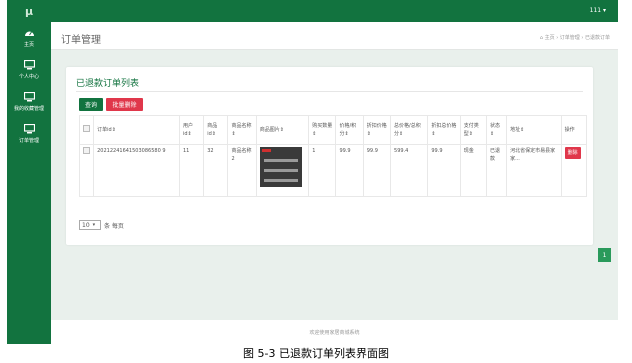  What do you see at coordinates (349, 130) in the screenshot?
I see `column-header: 价格/积分⇕` at bounding box center [349, 130].